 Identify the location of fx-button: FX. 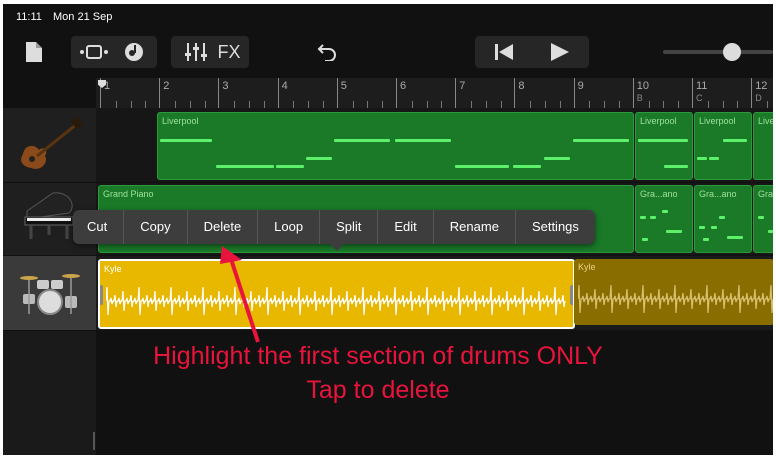
(226, 52).